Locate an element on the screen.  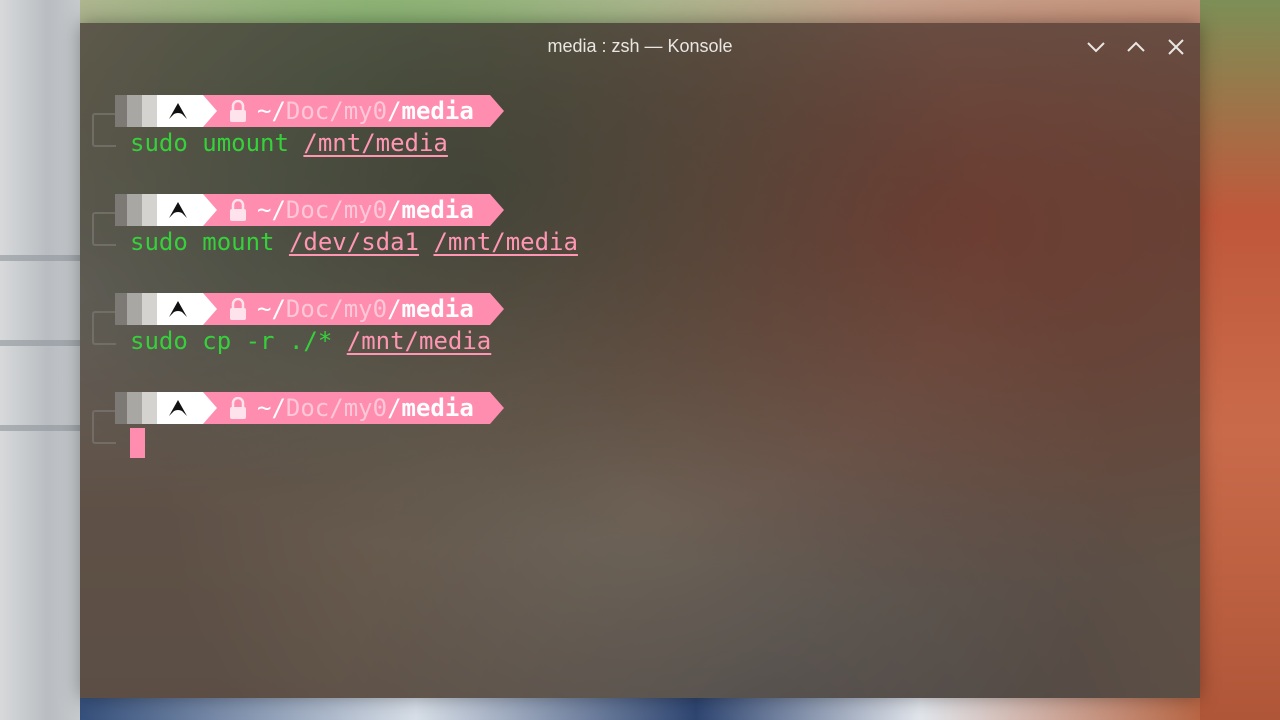
wallpaper-bottom is located at coordinates (640, 709).